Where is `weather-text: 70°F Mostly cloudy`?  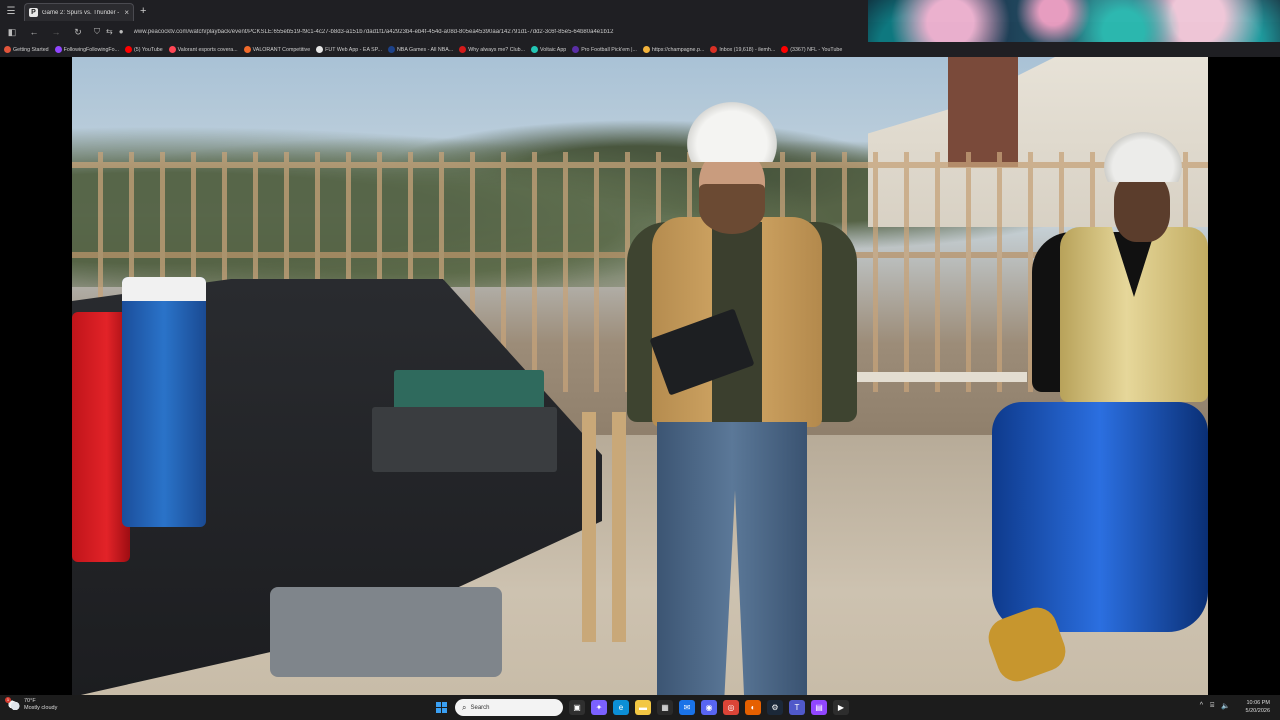
weather-text: 70°F Mostly cloudy is located at coordinates (40, 705).